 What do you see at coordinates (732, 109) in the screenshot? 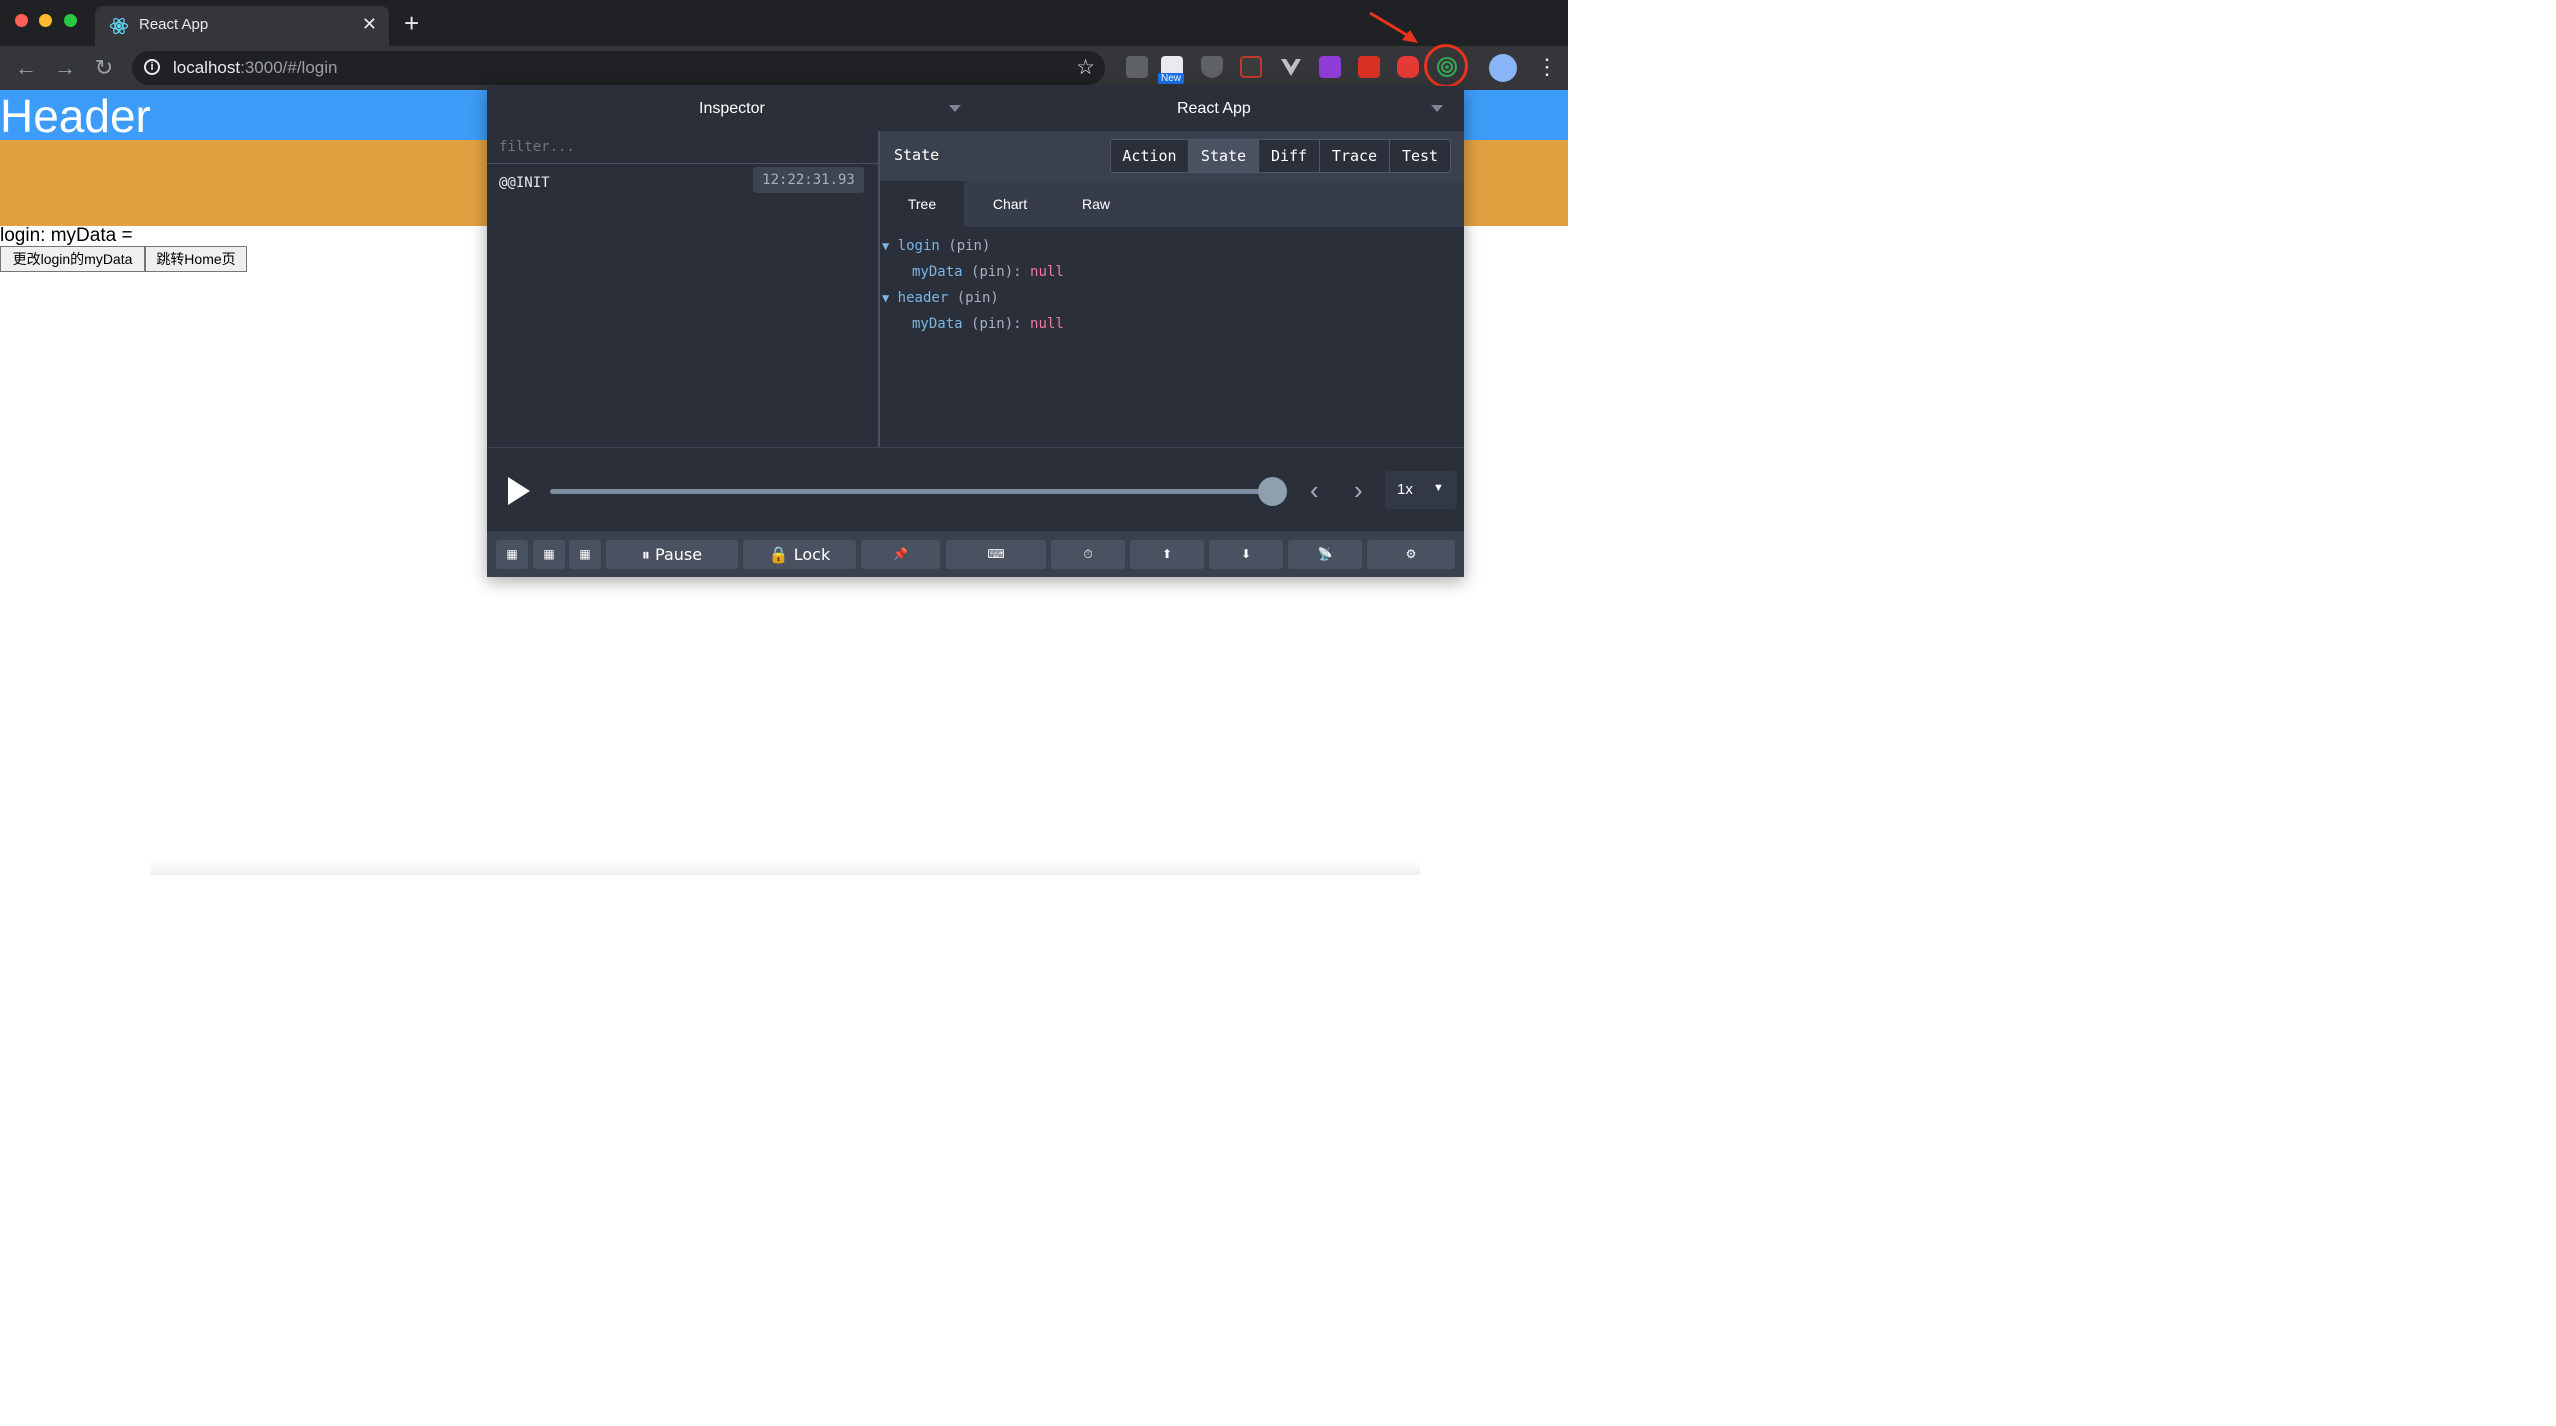
I see `monitor-select: Inspector` at bounding box center [732, 109].